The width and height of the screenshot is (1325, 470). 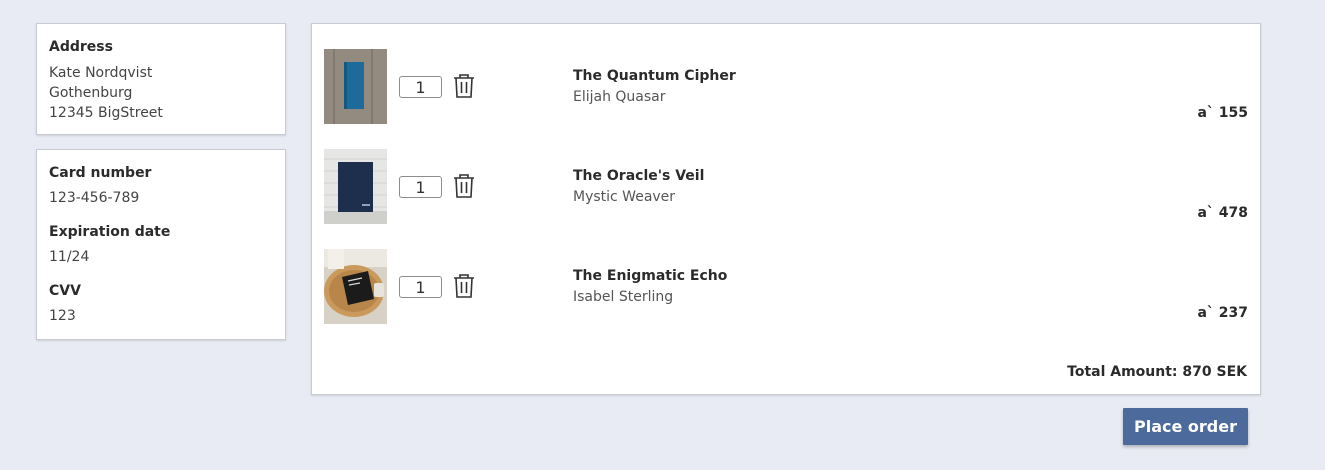 What do you see at coordinates (1222, 313) in the screenshot?
I see `book-price: a` 237` at bounding box center [1222, 313].